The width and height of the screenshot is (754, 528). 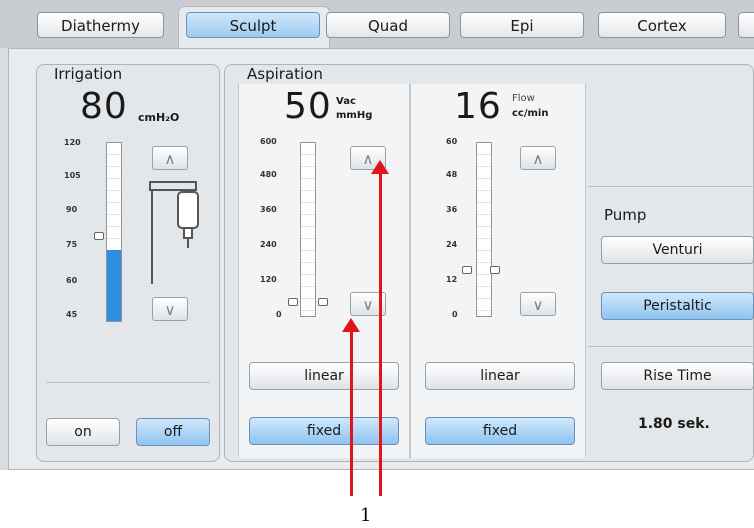 I want to click on tab-cortex: Cortex, so click(x=662, y=25).